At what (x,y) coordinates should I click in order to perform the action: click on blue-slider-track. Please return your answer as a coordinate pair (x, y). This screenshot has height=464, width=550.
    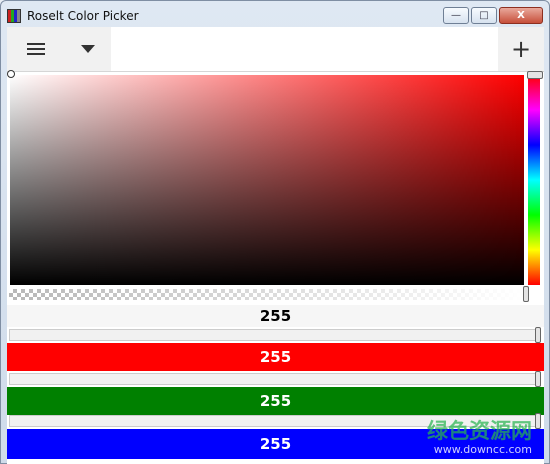
    Looking at the image, I should click on (275, 421).